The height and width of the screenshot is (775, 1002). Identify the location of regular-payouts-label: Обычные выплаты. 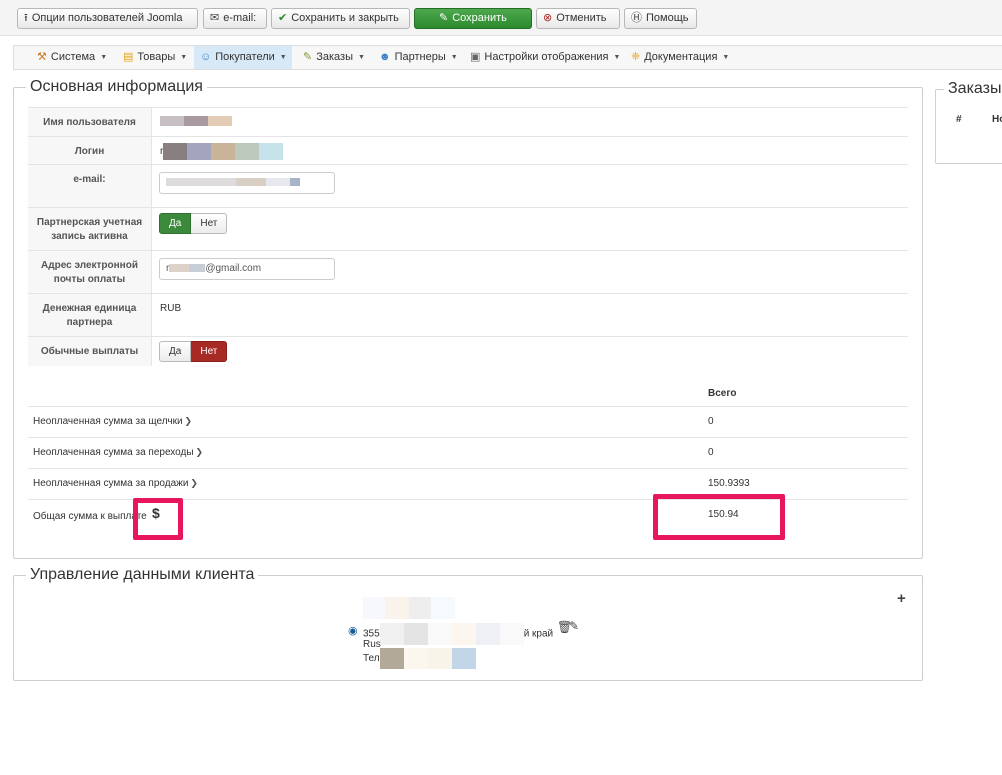
(90, 351).